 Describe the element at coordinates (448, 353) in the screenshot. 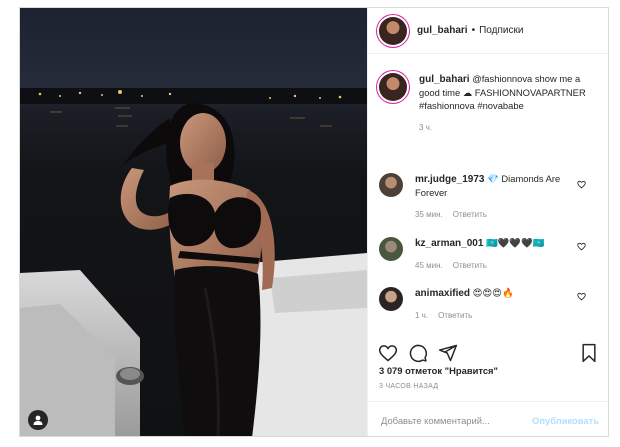

I see `share-icon` at that location.